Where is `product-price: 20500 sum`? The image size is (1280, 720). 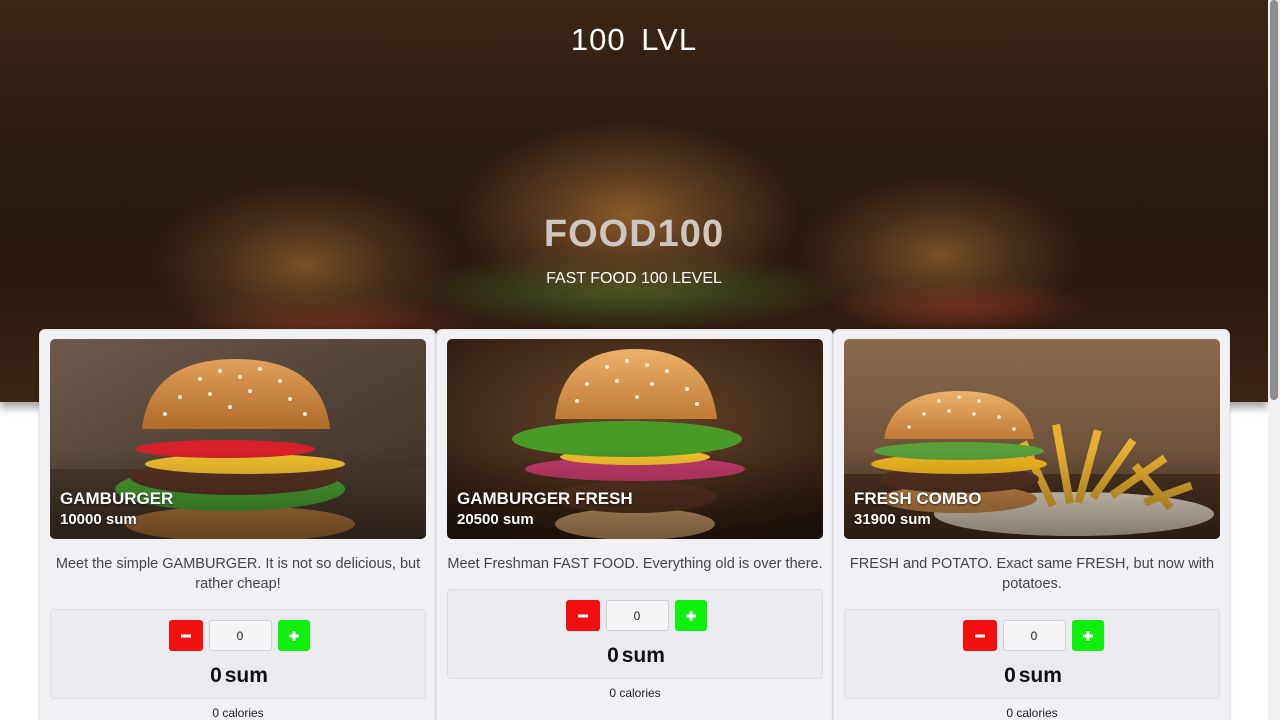 product-price: 20500 sum is located at coordinates (495, 519).